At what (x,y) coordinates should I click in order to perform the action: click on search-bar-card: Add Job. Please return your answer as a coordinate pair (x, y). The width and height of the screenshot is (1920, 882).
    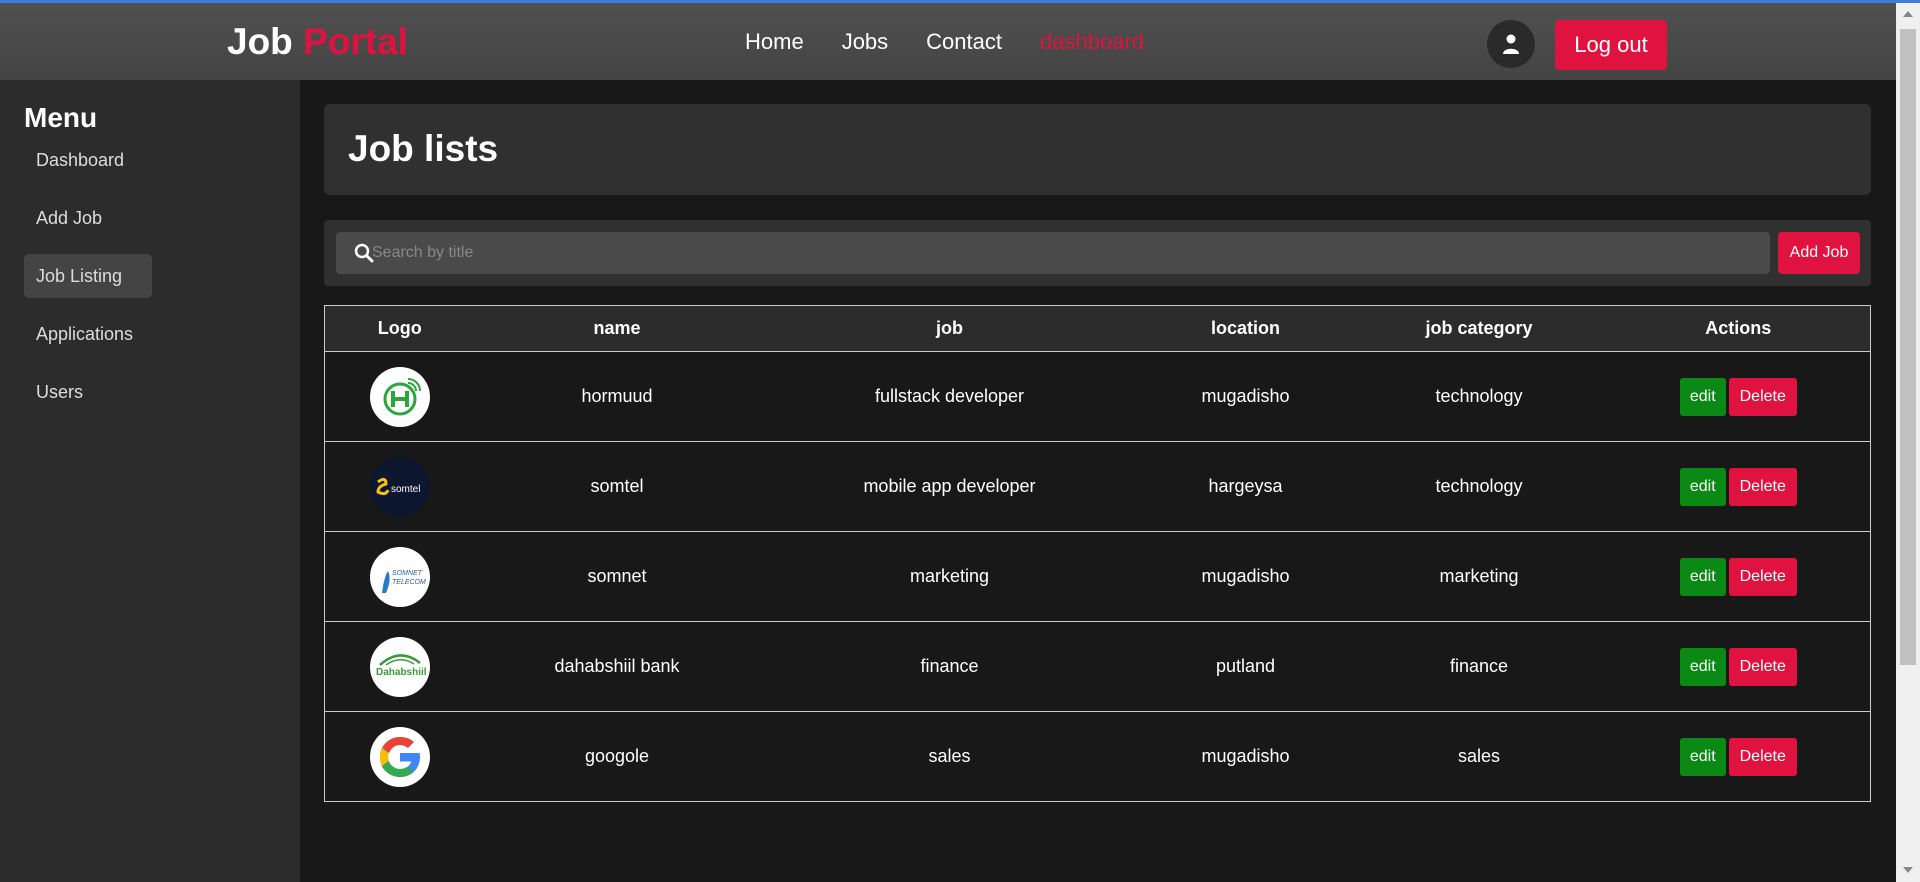
    Looking at the image, I should click on (1097, 253).